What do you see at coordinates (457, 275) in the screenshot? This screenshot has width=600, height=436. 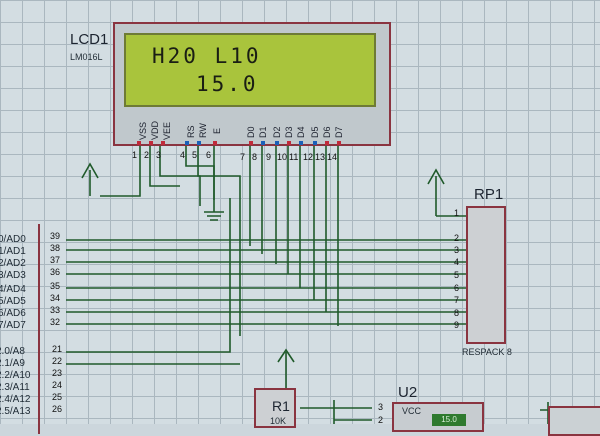 I see `rp1-pin-number: 5` at bounding box center [457, 275].